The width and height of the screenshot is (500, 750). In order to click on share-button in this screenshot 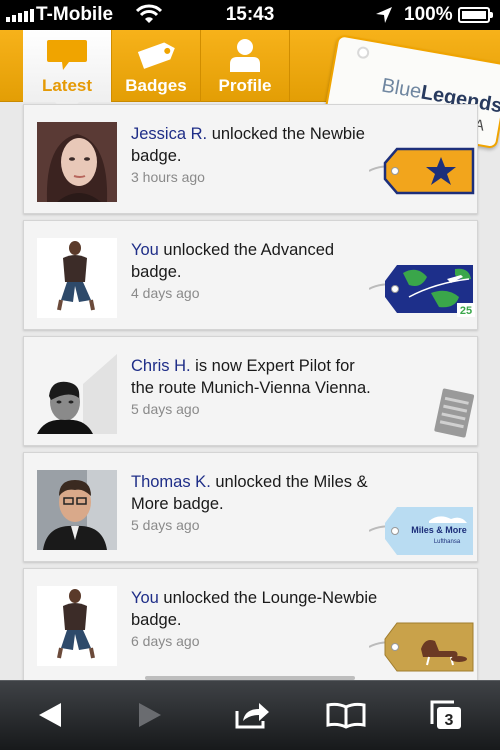, I will do `click(252, 715)`.